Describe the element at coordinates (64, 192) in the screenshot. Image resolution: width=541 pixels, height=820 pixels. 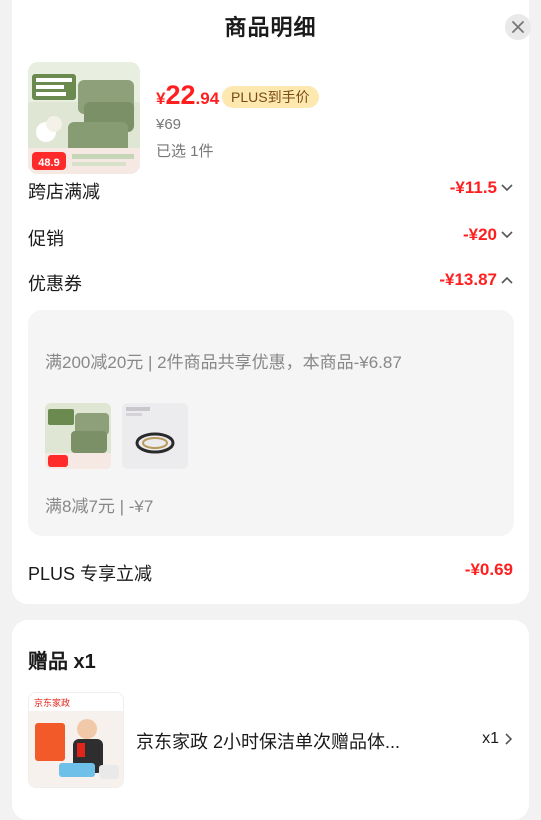
I see `cross-store-label: 跨店满减` at that location.